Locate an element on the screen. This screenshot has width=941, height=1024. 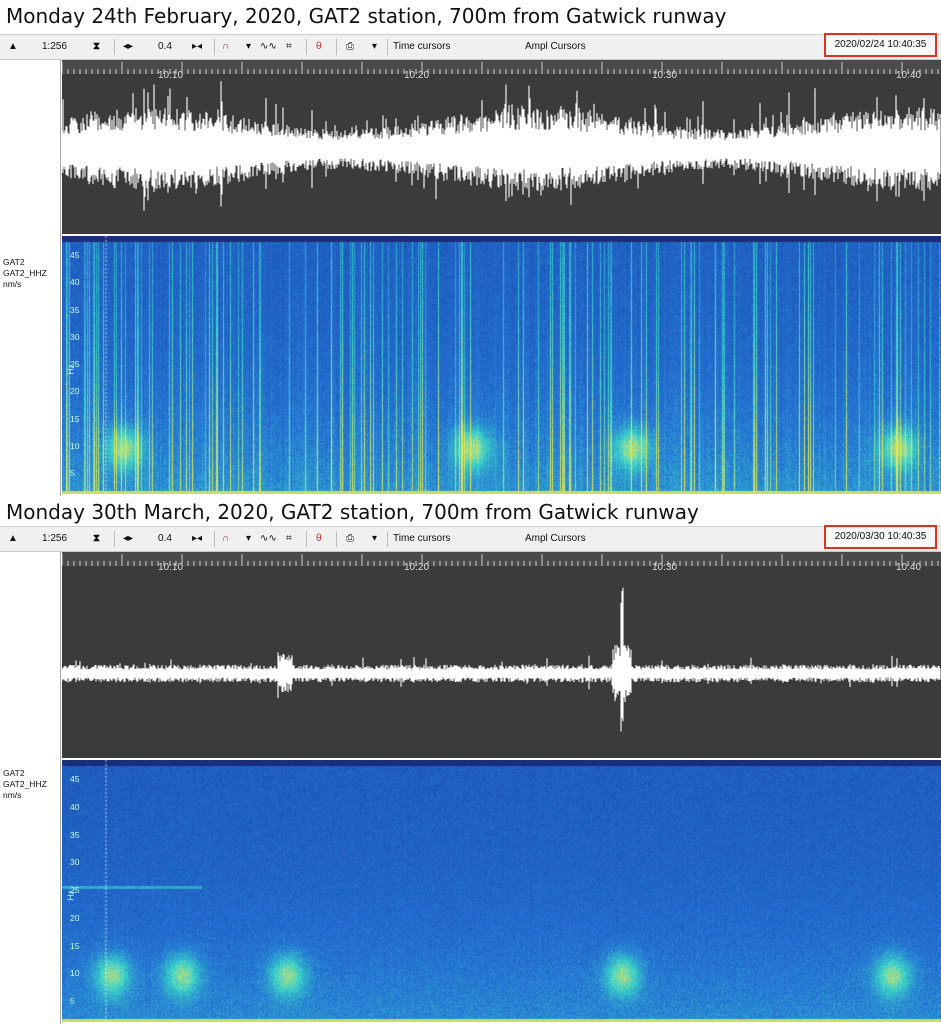
timestamp-highlight: 2020/03/30 10:40:35 is located at coordinates (880, 537).